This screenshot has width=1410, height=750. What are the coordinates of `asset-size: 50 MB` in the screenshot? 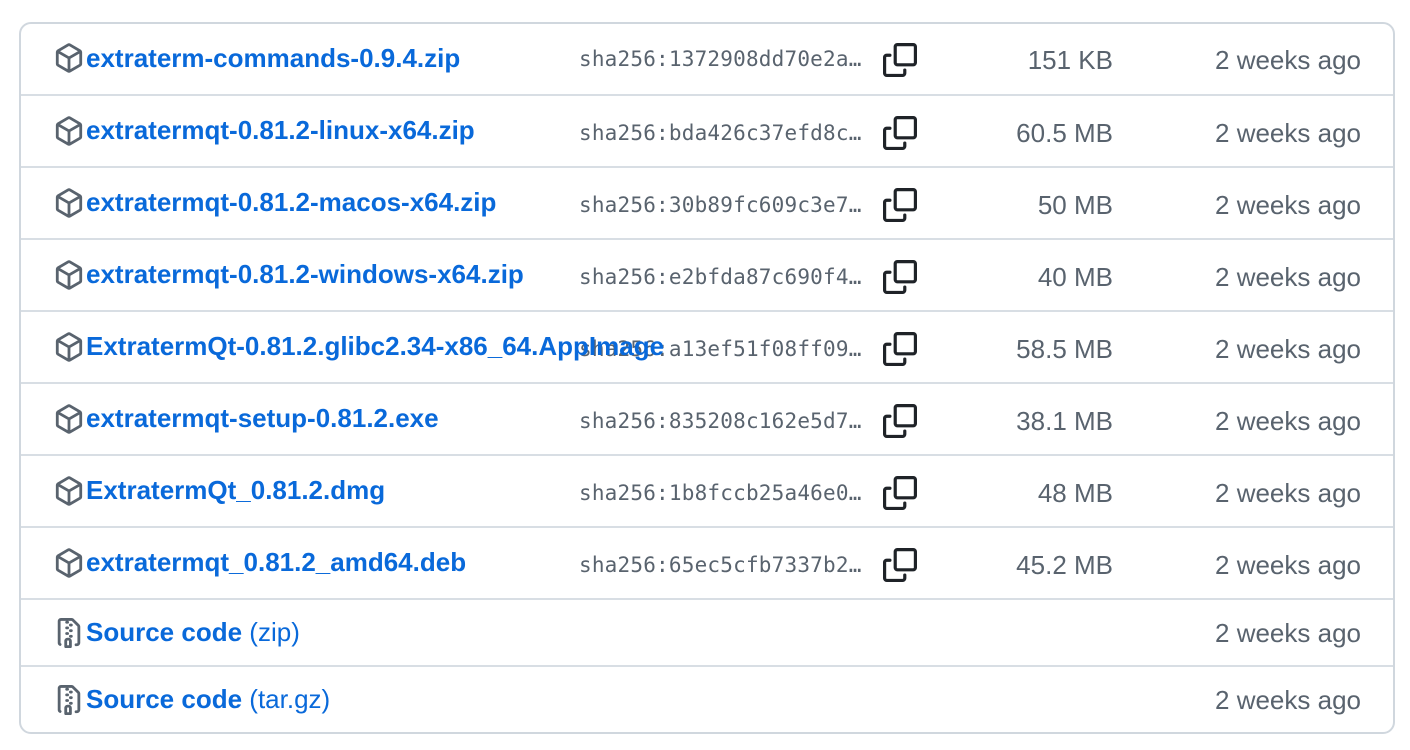 It's located at (1075, 205).